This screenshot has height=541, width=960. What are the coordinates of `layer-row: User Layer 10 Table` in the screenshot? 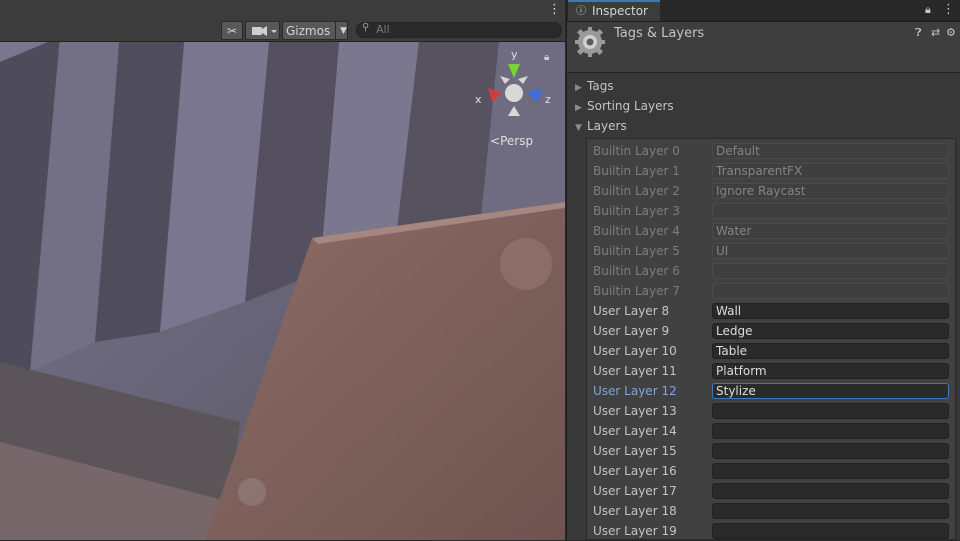 It's located at (771, 351).